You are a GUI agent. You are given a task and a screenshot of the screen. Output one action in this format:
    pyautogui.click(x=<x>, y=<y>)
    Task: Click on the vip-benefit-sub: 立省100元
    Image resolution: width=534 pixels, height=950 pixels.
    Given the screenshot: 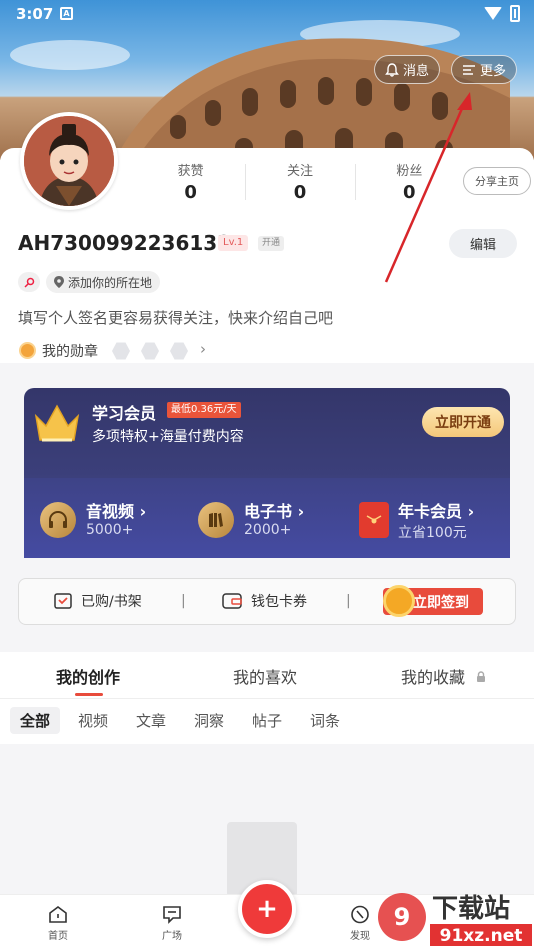 What is the action you would take?
    pyautogui.click(x=432, y=533)
    